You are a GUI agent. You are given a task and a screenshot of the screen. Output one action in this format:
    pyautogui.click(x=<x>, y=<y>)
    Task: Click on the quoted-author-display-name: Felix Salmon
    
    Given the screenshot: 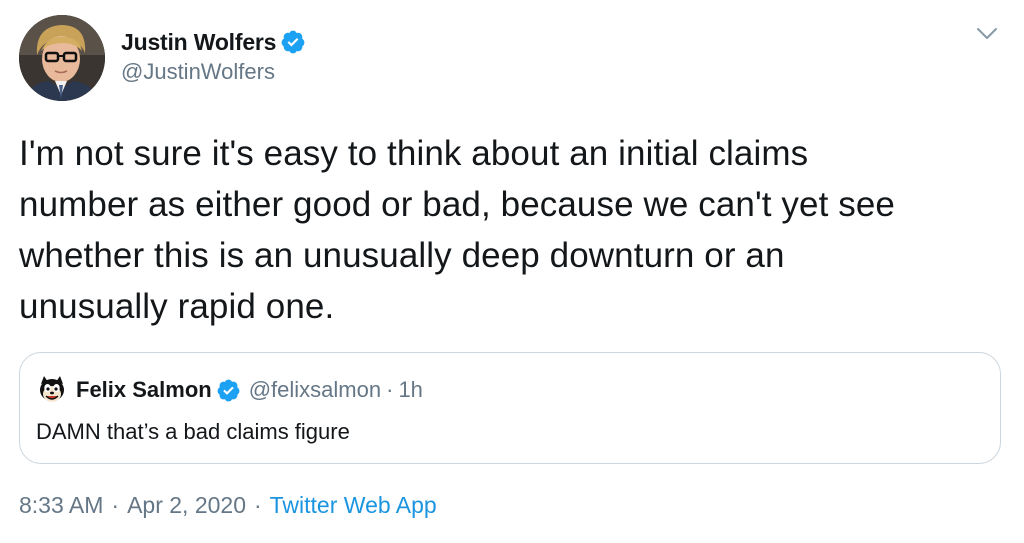 What is the action you would take?
    pyautogui.click(x=144, y=389)
    